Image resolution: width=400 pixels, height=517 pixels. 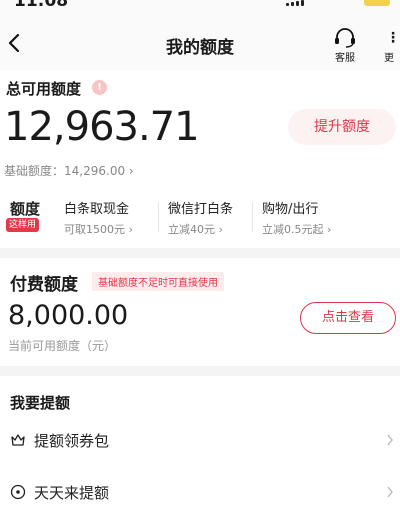 I want to click on base-quota-value: 14,296.00, so click(x=95, y=171).